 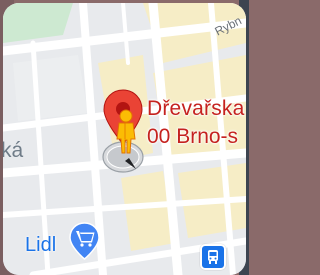 I want to click on district-label: ká, so click(x=13, y=150).